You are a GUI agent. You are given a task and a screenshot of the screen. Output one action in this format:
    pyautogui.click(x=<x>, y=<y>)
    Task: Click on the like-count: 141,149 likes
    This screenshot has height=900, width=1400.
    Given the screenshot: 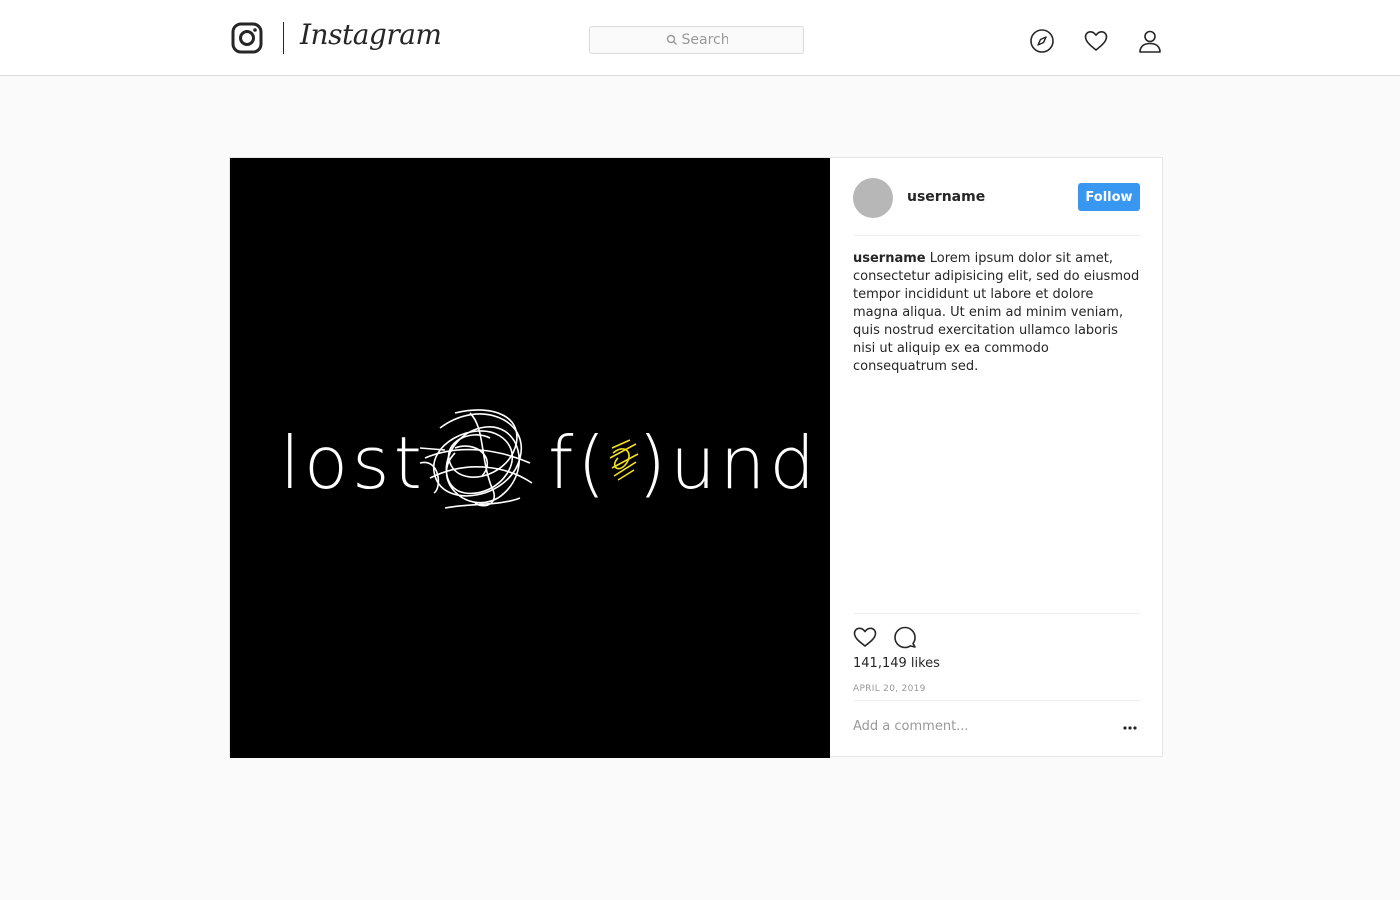 What is the action you would take?
    pyautogui.click(x=896, y=663)
    